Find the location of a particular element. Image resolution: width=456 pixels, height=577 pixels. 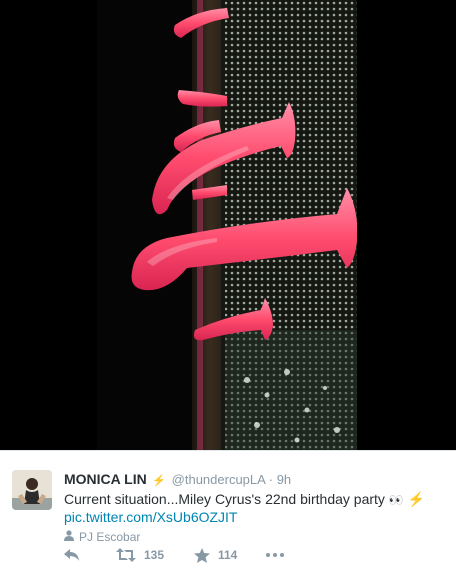

eyes-emoji: 👀 is located at coordinates (396, 500).